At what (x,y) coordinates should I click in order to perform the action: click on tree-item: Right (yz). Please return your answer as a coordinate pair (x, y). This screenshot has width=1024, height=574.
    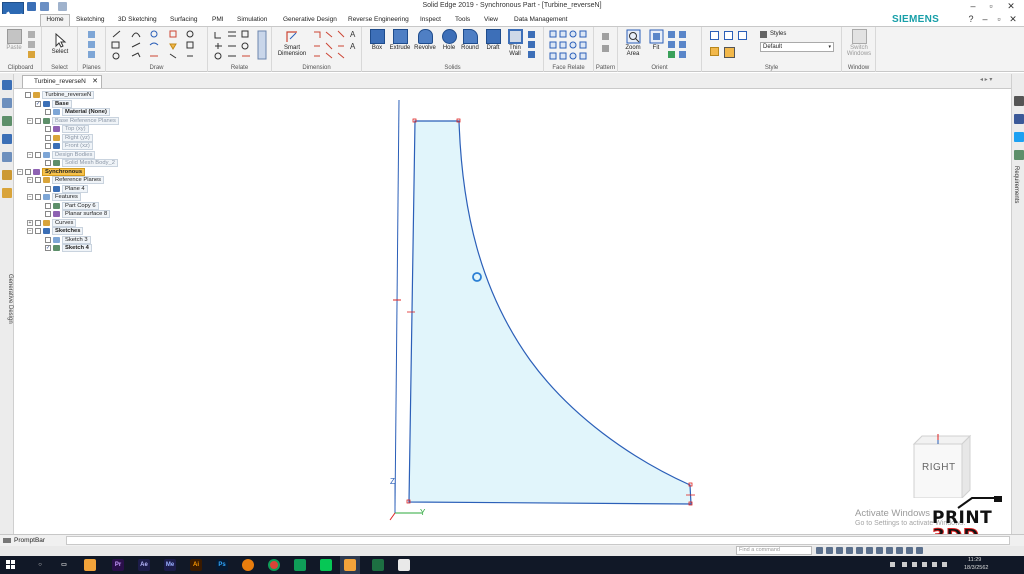
    Looking at the image, I should click on (65, 137).